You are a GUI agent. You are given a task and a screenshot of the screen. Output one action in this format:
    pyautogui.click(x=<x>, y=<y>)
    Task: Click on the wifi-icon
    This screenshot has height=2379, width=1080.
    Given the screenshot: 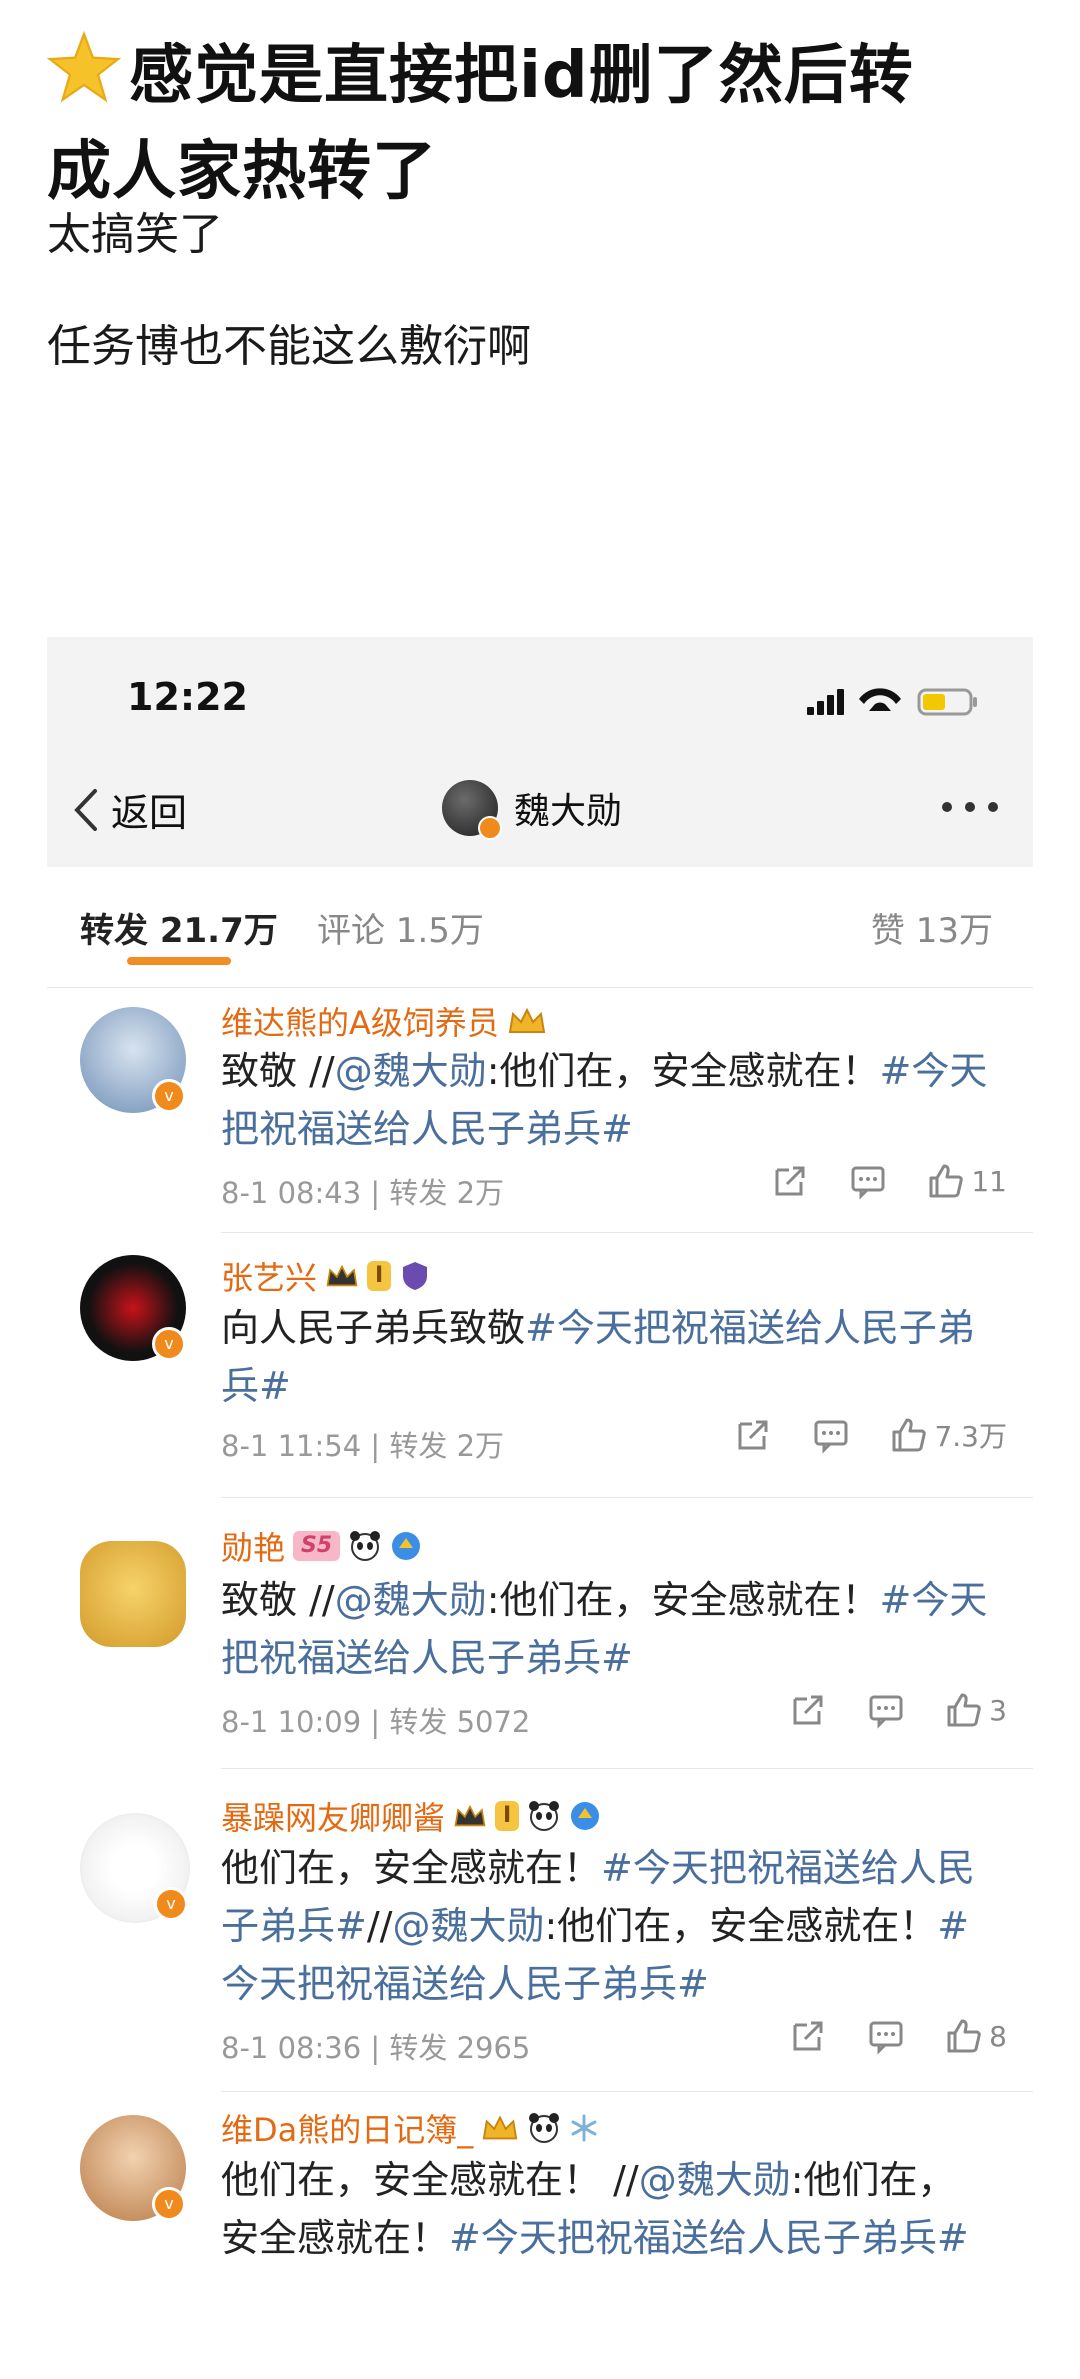 What is the action you would take?
    pyautogui.click(x=880, y=699)
    